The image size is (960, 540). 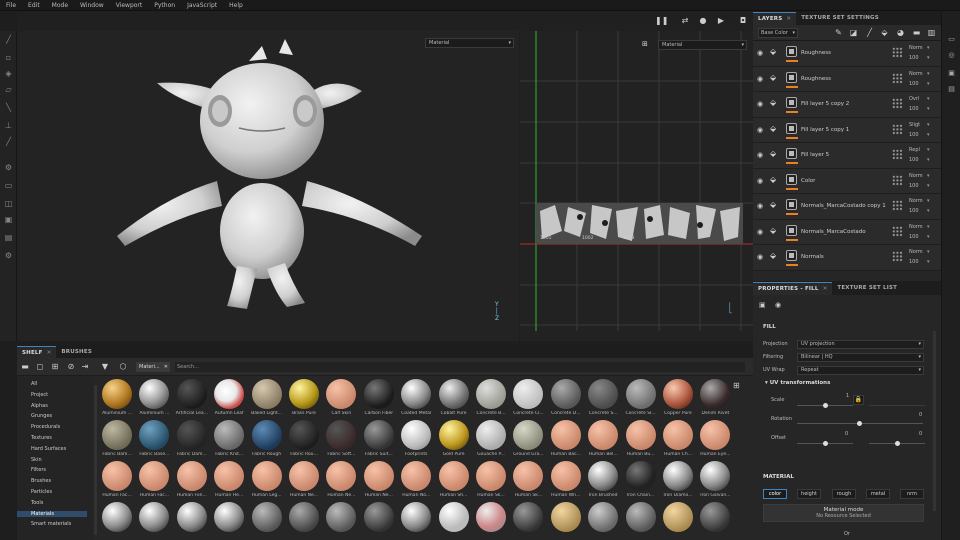 What do you see at coordinates (869, 32) in the screenshot?
I see `paint-layer-icon: ╱` at bounding box center [869, 32].